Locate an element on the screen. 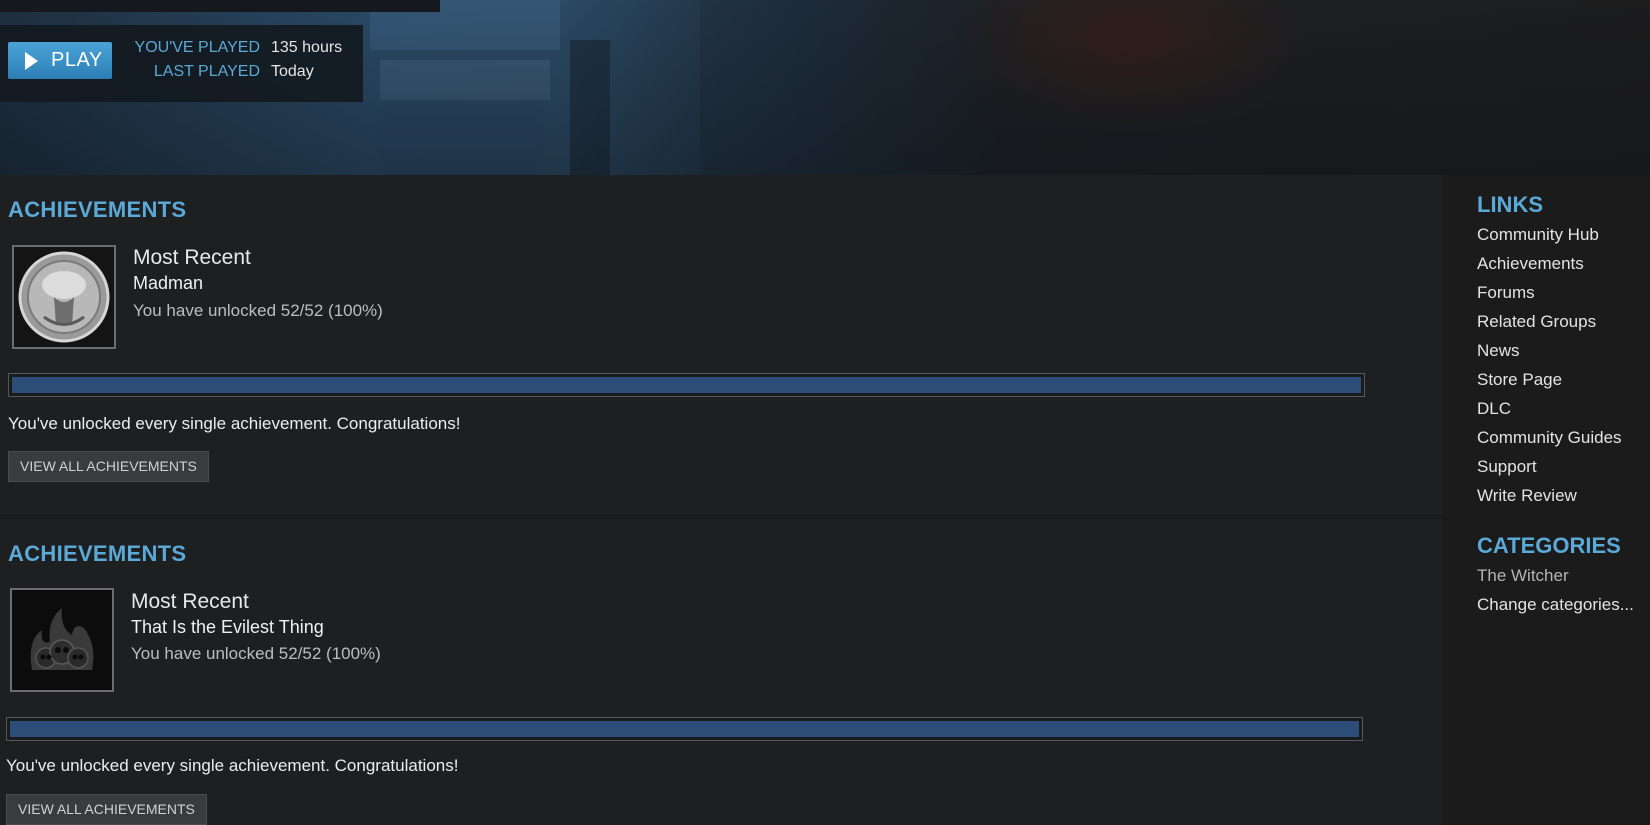 The width and height of the screenshot is (1650, 825). link-achievements: Achievements is located at coordinates (1530, 264).